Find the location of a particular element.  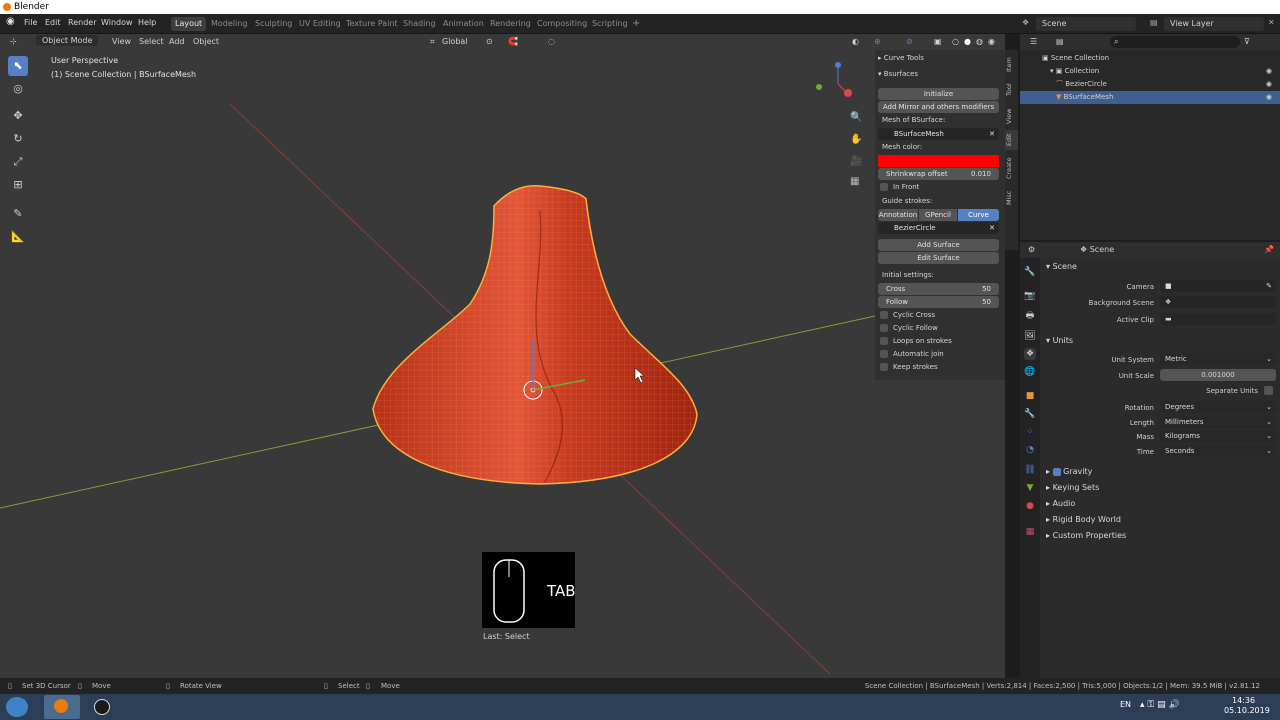

length-dropdown: Millimeters ⌄ is located at coordinates (1218, 422).